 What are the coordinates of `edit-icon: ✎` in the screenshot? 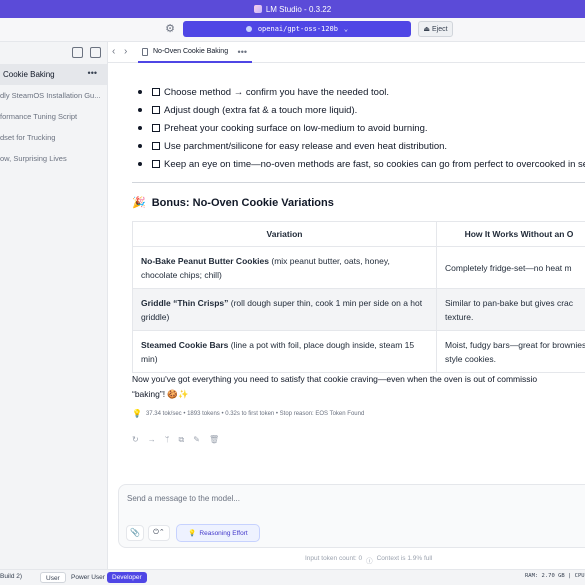 It's located at (196, 440).